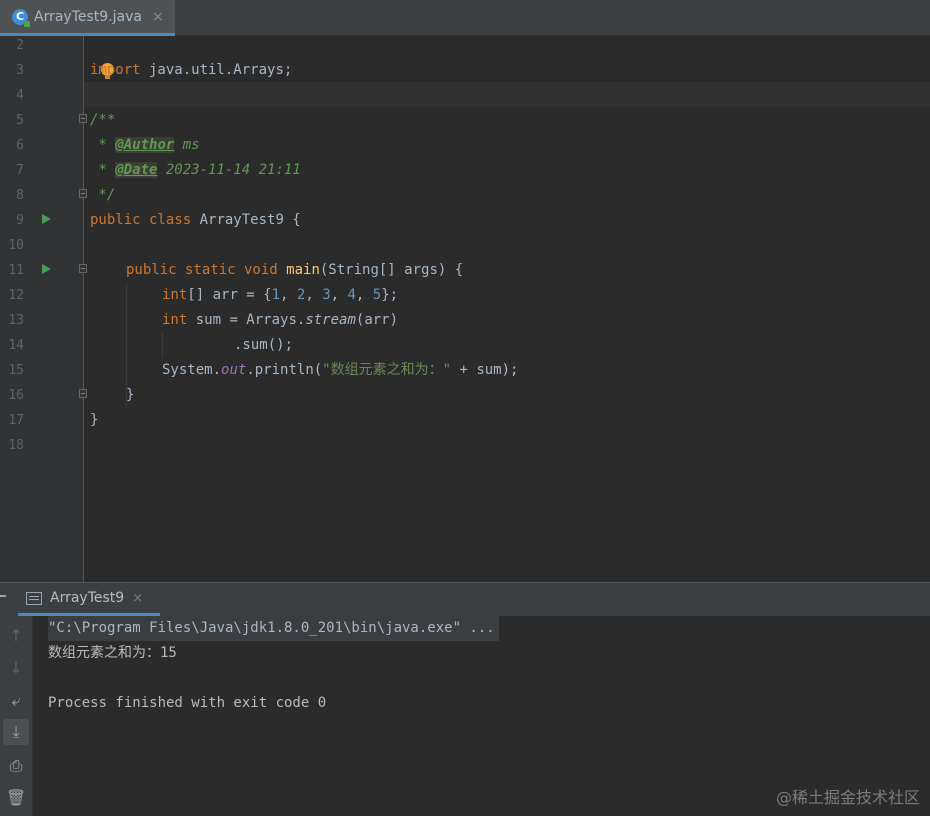 The height and width of the screenshot is (816, 930). Describe the element at coordinates (264, 345) in the screenshot. I see `code-line-14: .sum();` at that location.